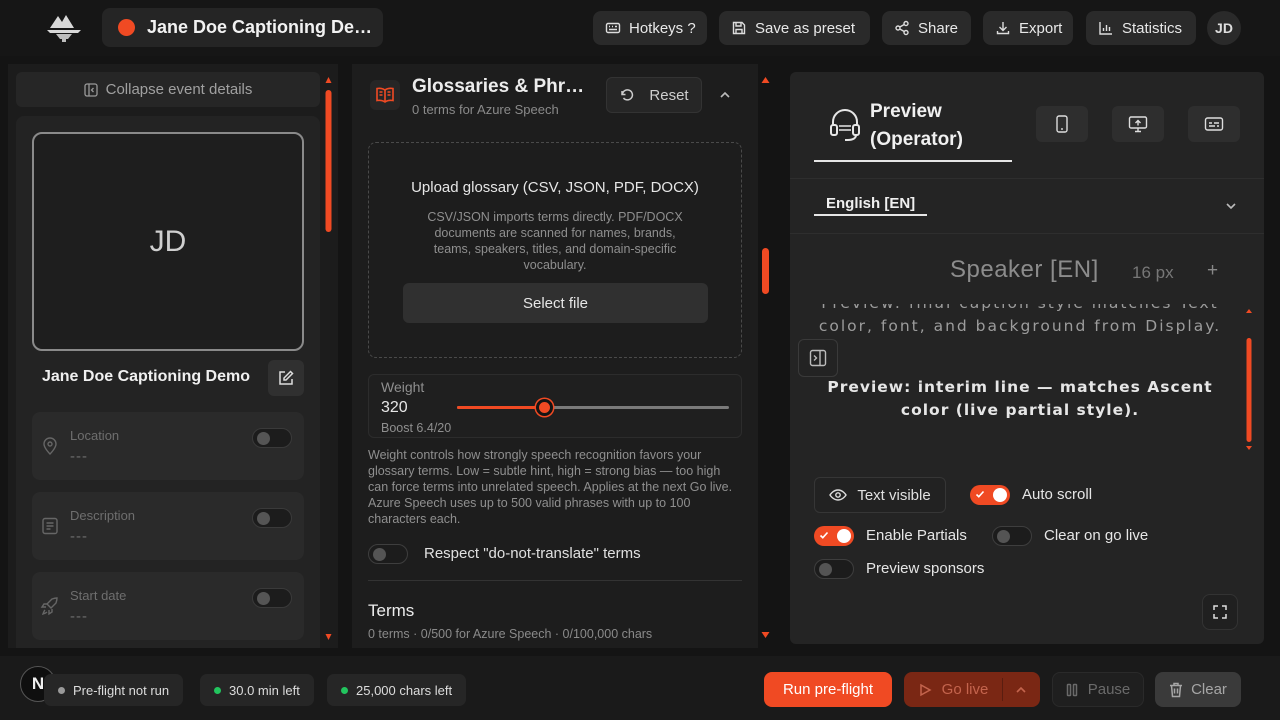 This screenshot has height=720, width=1280. Describe the element at coordinates (1249, 378) in the screenshot. I see `preview-scrollbar` at that location.